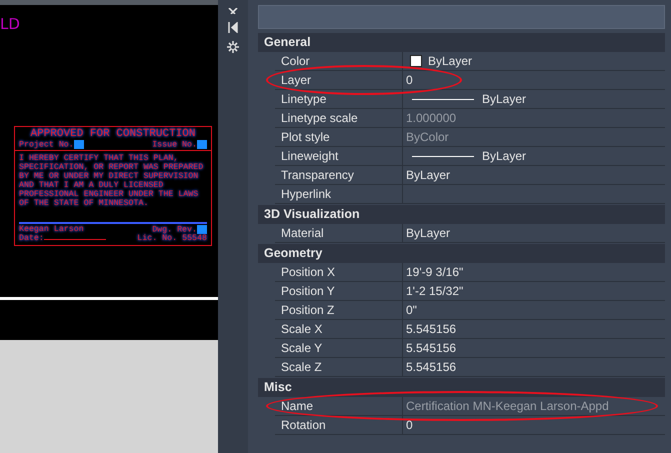 Image resolution: width=671 pixels, height=453 pixels. I want to click on section-header: 3D Visualization, so click(461, 214).